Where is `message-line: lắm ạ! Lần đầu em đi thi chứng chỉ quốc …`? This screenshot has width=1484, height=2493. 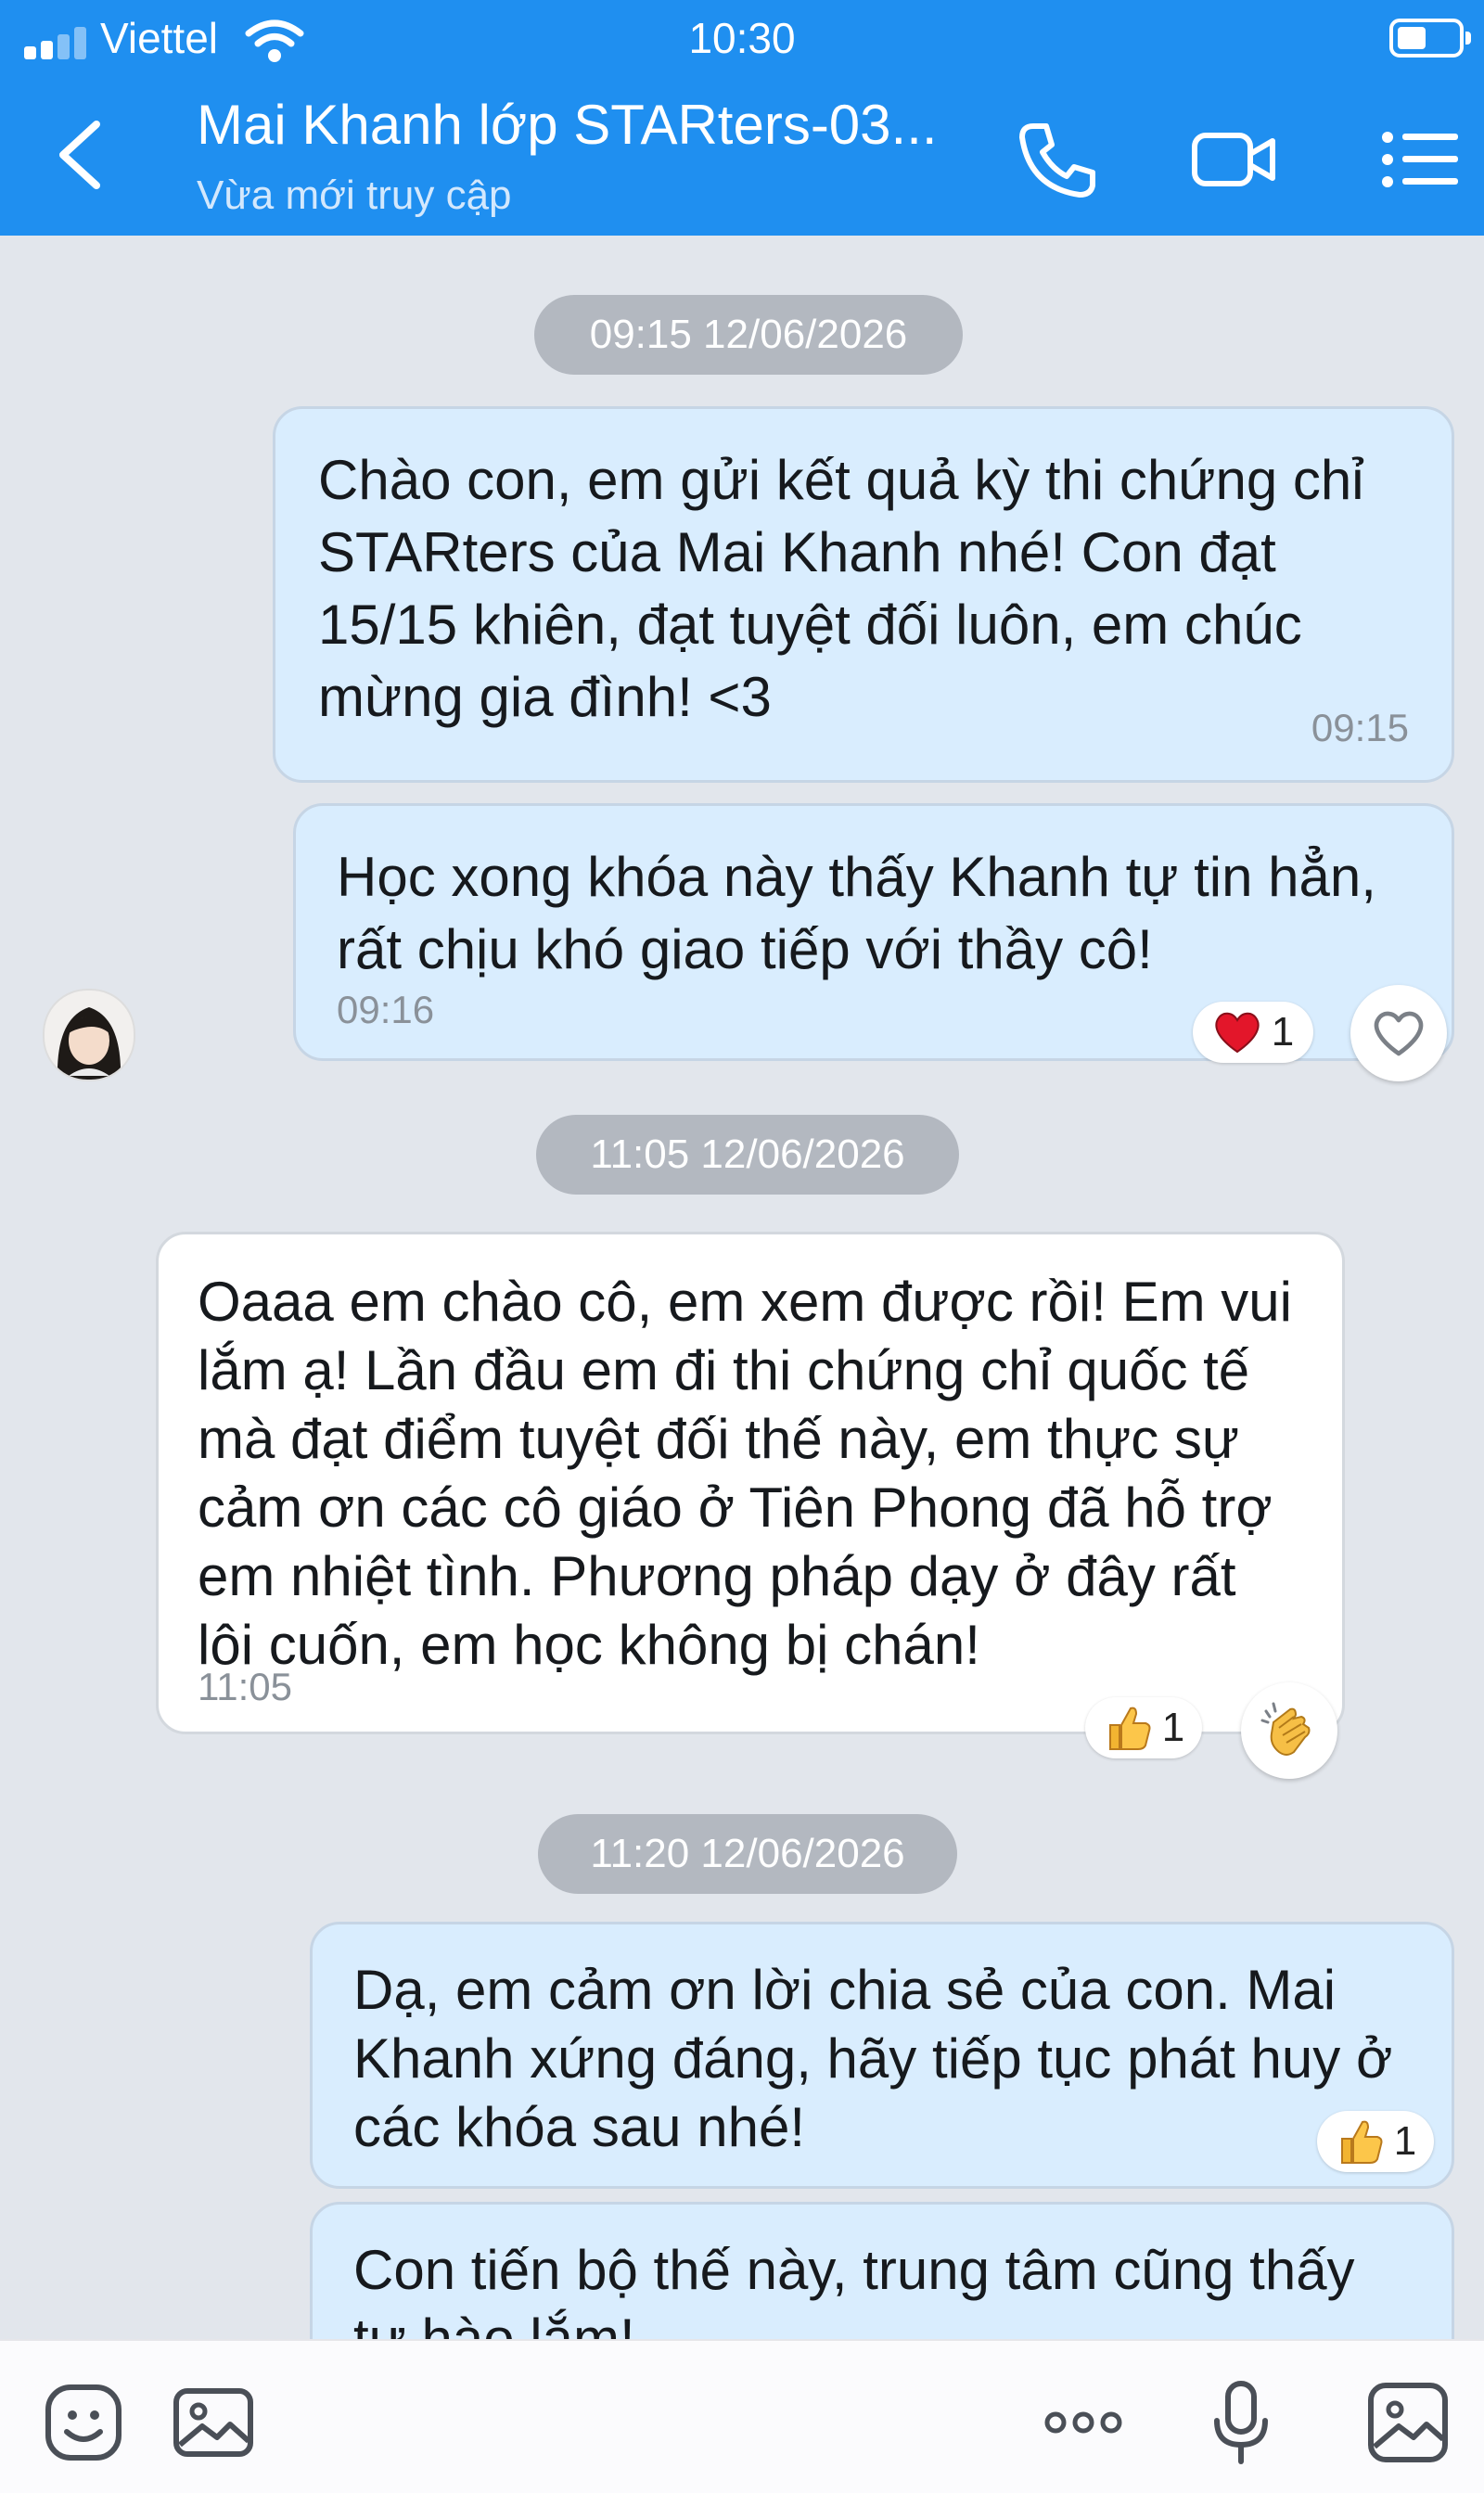 message-line: lắm ạ! Lần đầu em đi thi chứng chỉ quốc … is located at coordinates (724, 1370).